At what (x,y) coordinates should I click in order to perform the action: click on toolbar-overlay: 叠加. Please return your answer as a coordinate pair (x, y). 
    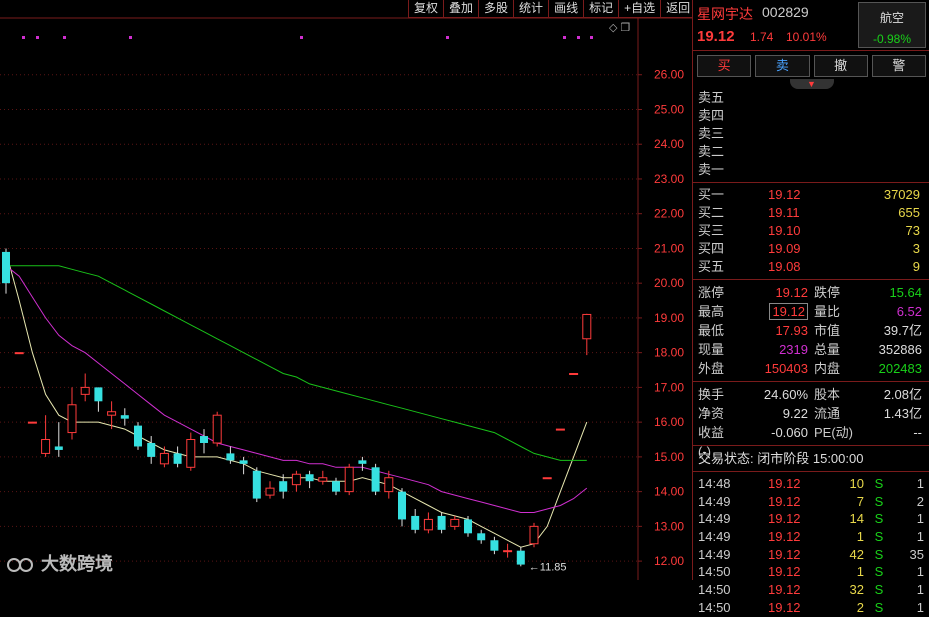
    Looking at the image, I should click on (460, 8).